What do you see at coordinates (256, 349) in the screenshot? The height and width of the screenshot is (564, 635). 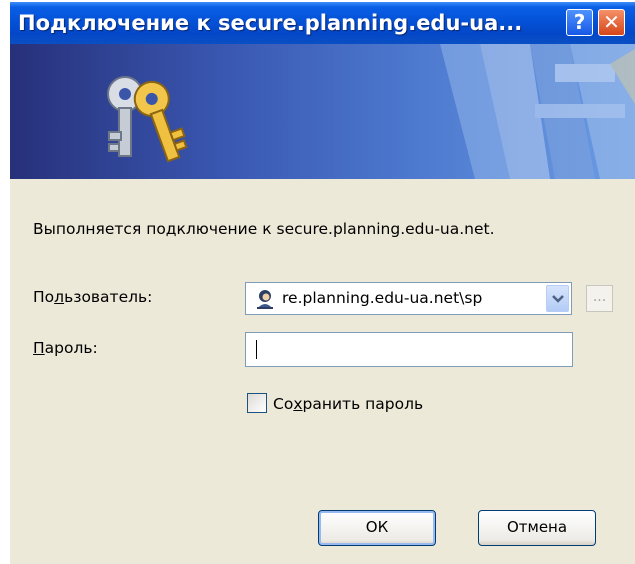 I see `text-caret` at bounding box center [256, 349].